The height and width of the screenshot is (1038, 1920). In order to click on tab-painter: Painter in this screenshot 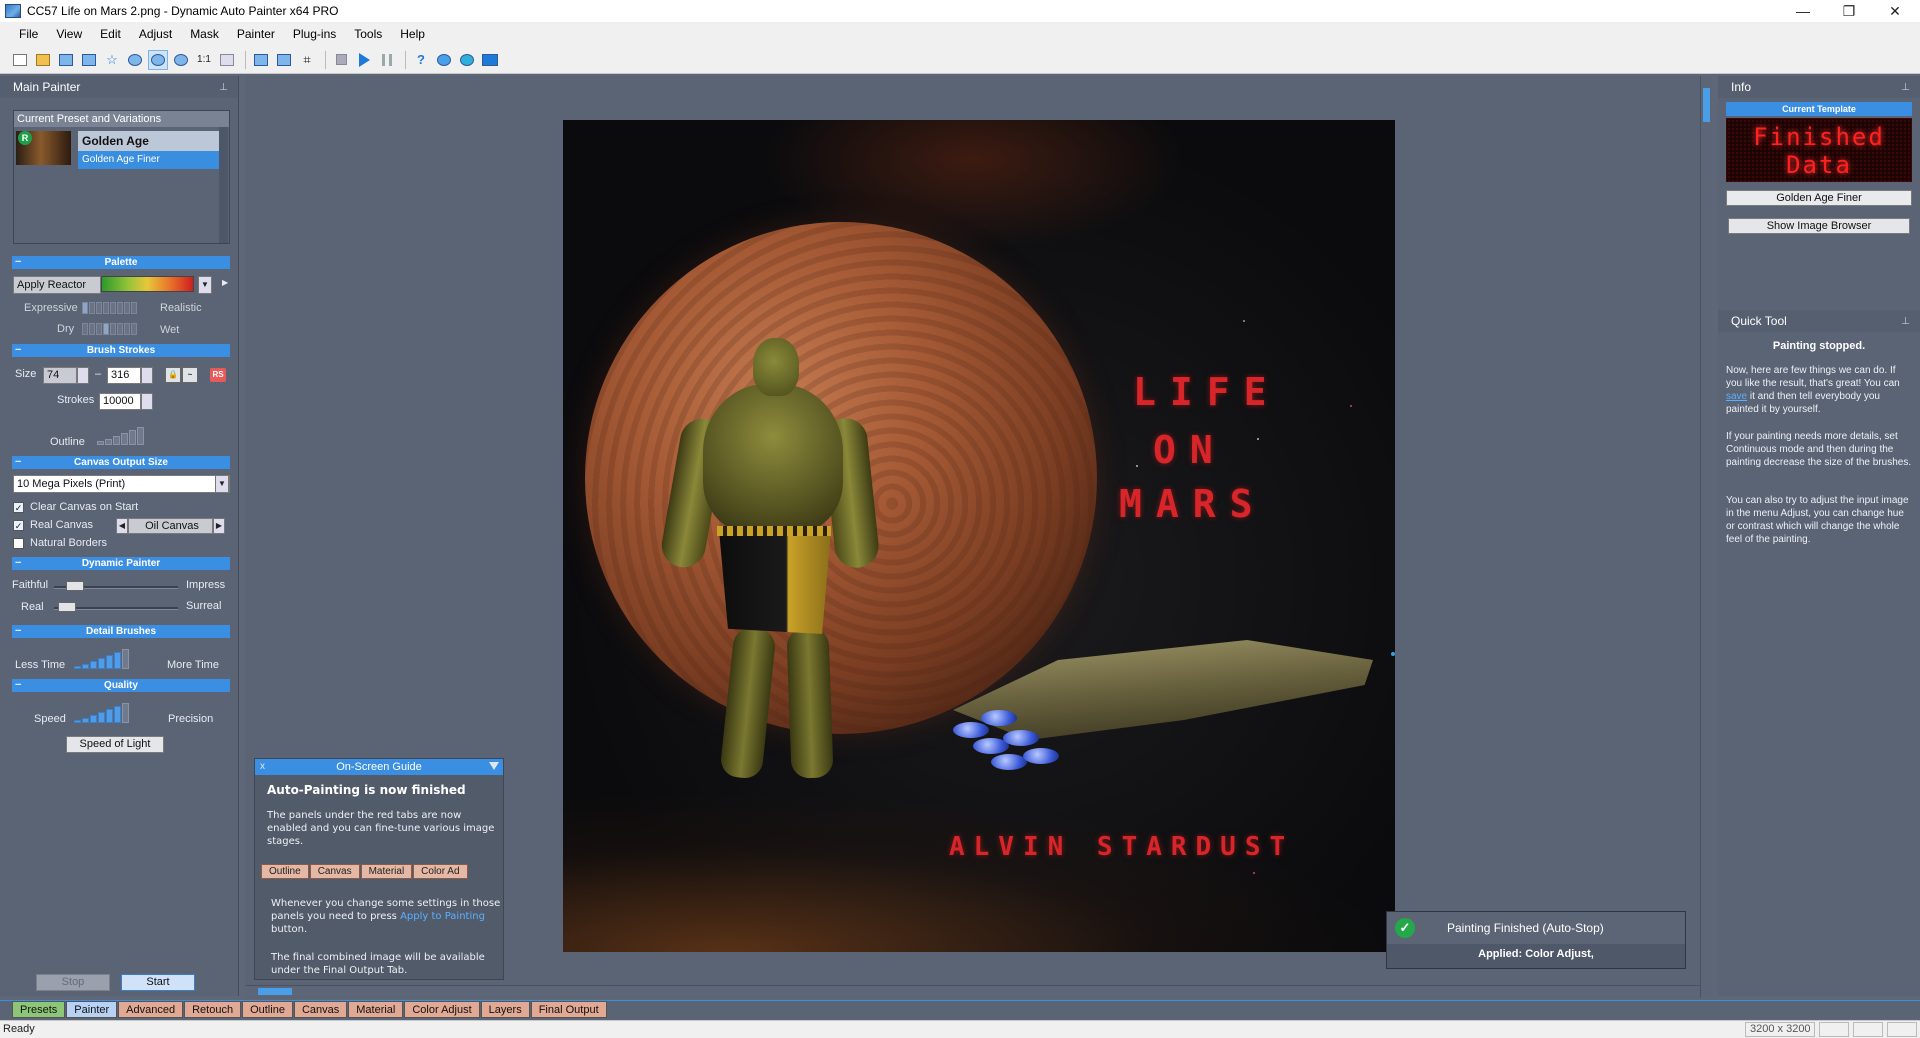, I will do `click(92, 1009)`.